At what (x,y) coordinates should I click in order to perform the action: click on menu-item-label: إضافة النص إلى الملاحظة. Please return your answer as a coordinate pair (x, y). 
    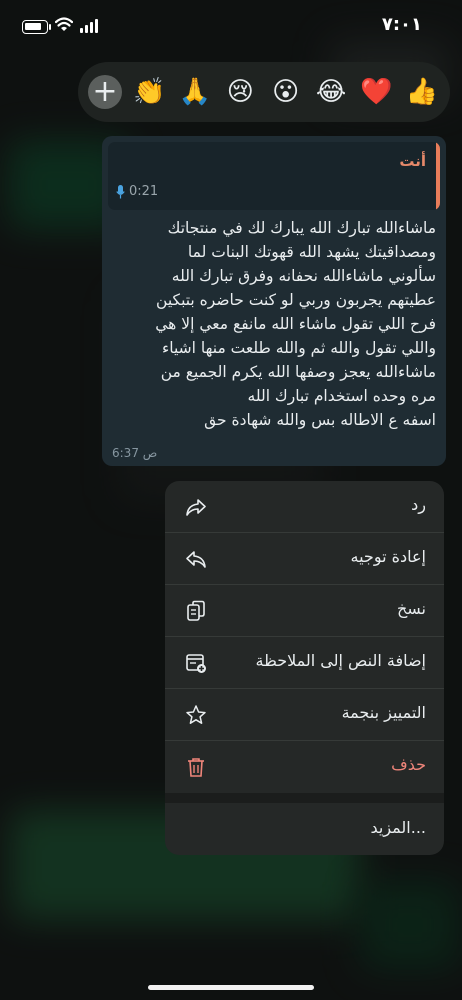
    Looking at the image, I should click on (340, 660).